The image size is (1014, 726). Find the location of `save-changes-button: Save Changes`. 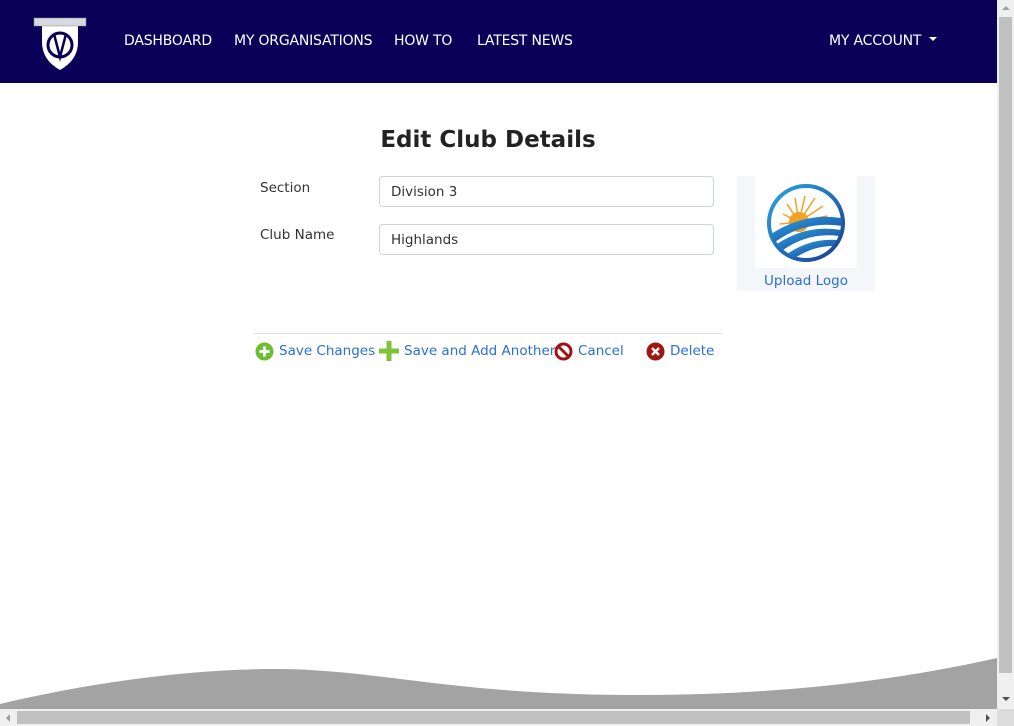

save-changes-button: Save Changes is located at coordinates (315, 351).